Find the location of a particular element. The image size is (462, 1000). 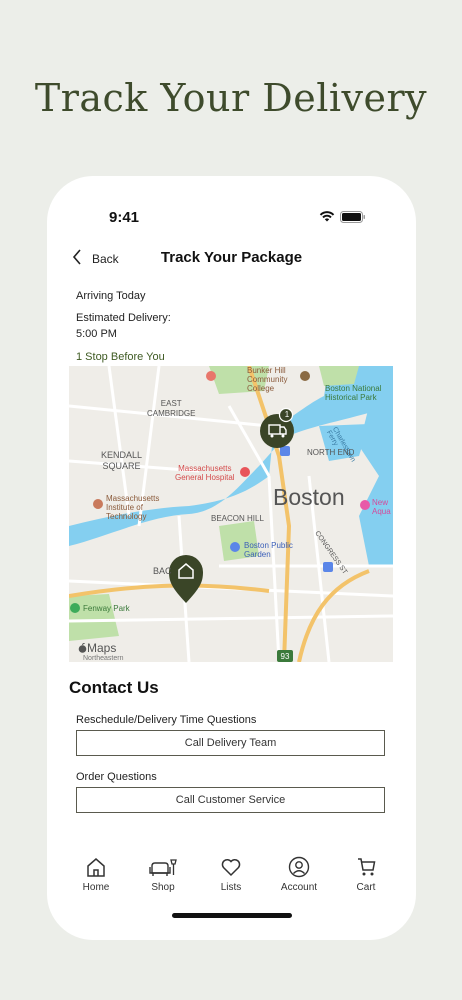

battery-icon is located at coordinates (352, 217).